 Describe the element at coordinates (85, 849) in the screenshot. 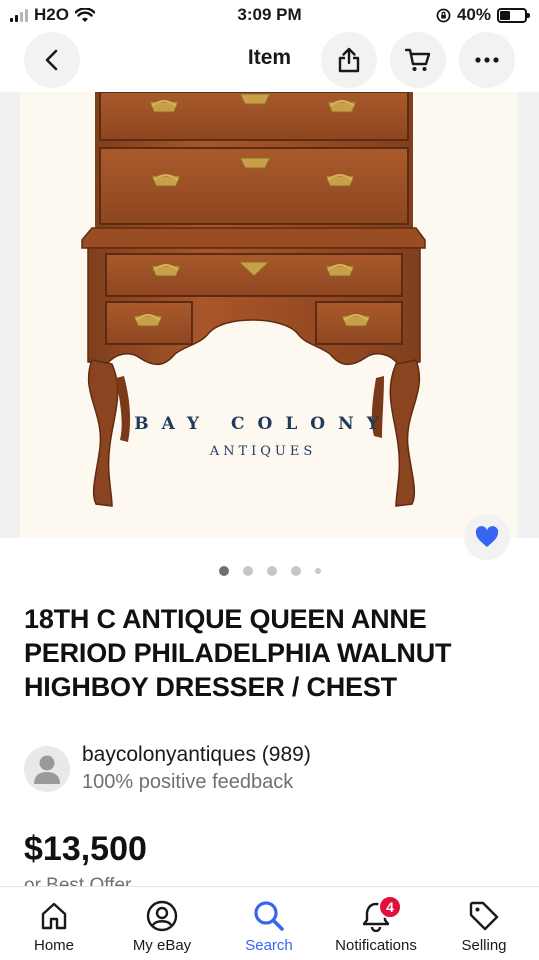

I see `item-price: $13,500` at that location.